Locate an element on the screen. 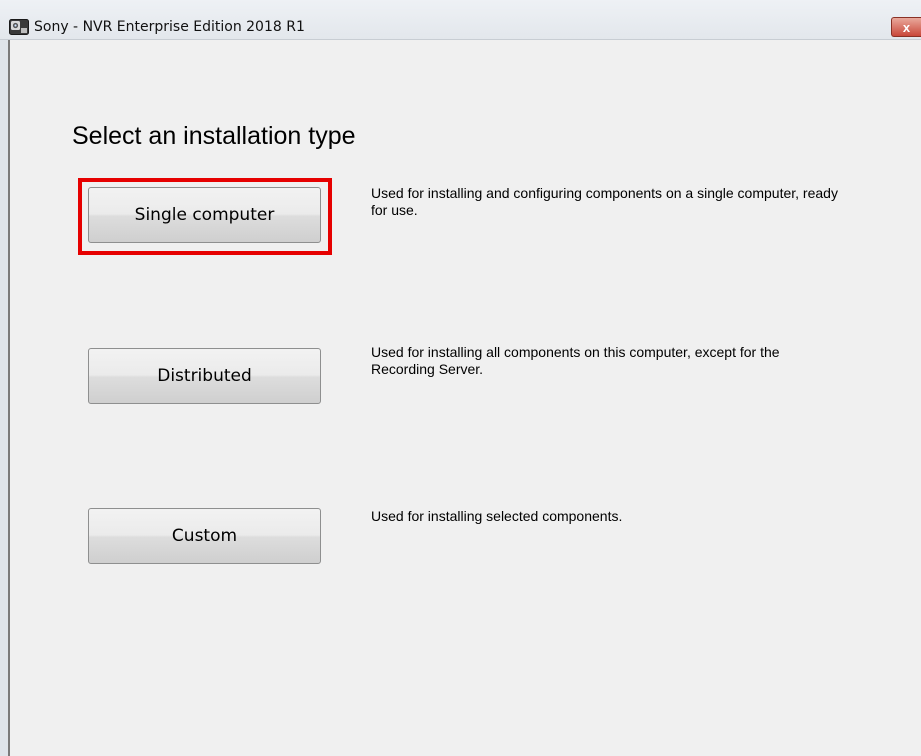 The width and height of the screenshot is (921, 756). close-button: x is located at coordinates (906, 27).